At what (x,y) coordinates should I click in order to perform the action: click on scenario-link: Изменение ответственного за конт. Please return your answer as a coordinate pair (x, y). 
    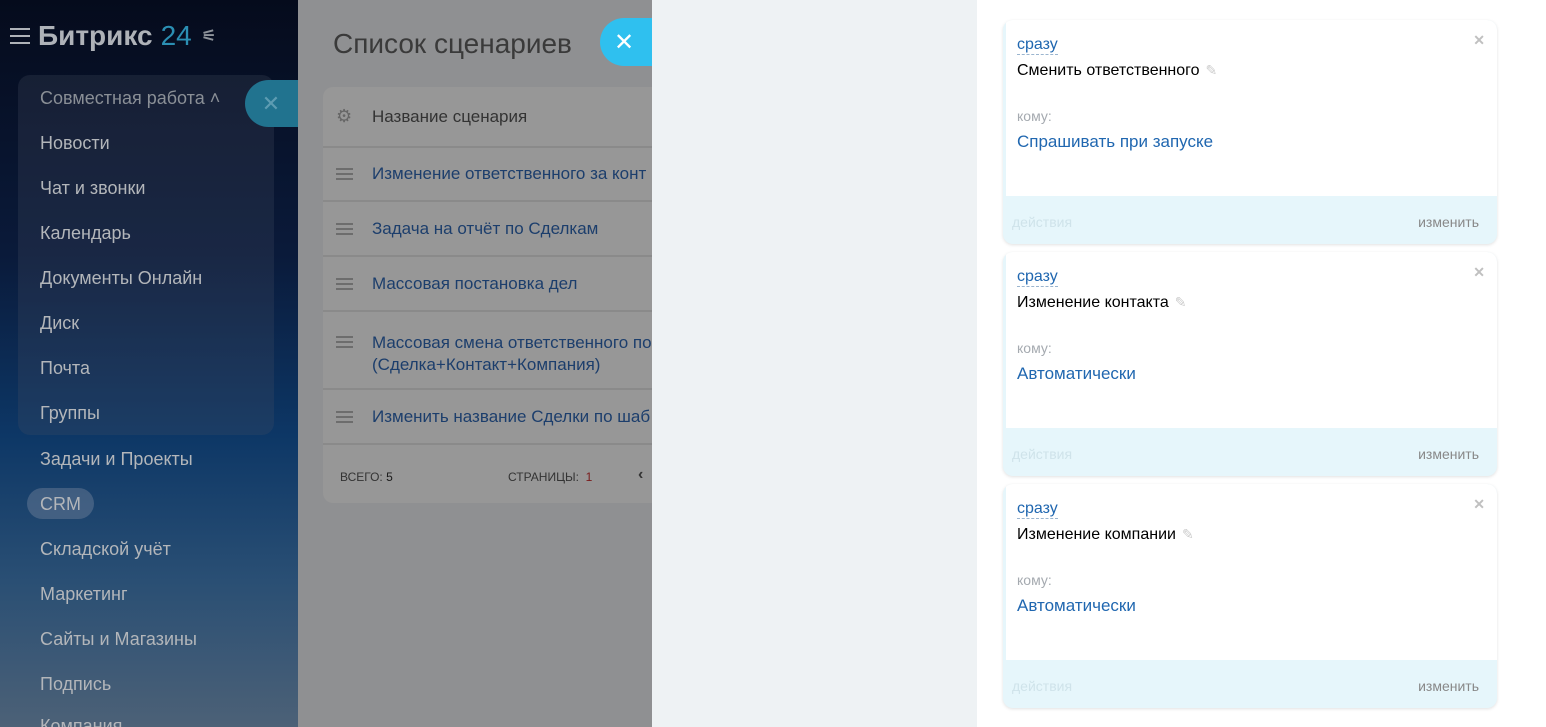
    Looking at the image, I should click on (509, 174).